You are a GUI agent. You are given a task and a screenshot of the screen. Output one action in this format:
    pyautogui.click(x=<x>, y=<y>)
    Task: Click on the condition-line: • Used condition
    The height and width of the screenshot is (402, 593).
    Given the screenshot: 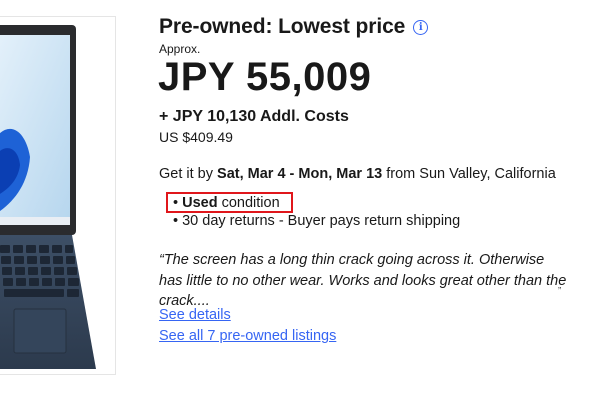 What is the action you would take?
    pyautogui.click(x=226, y=203)
    